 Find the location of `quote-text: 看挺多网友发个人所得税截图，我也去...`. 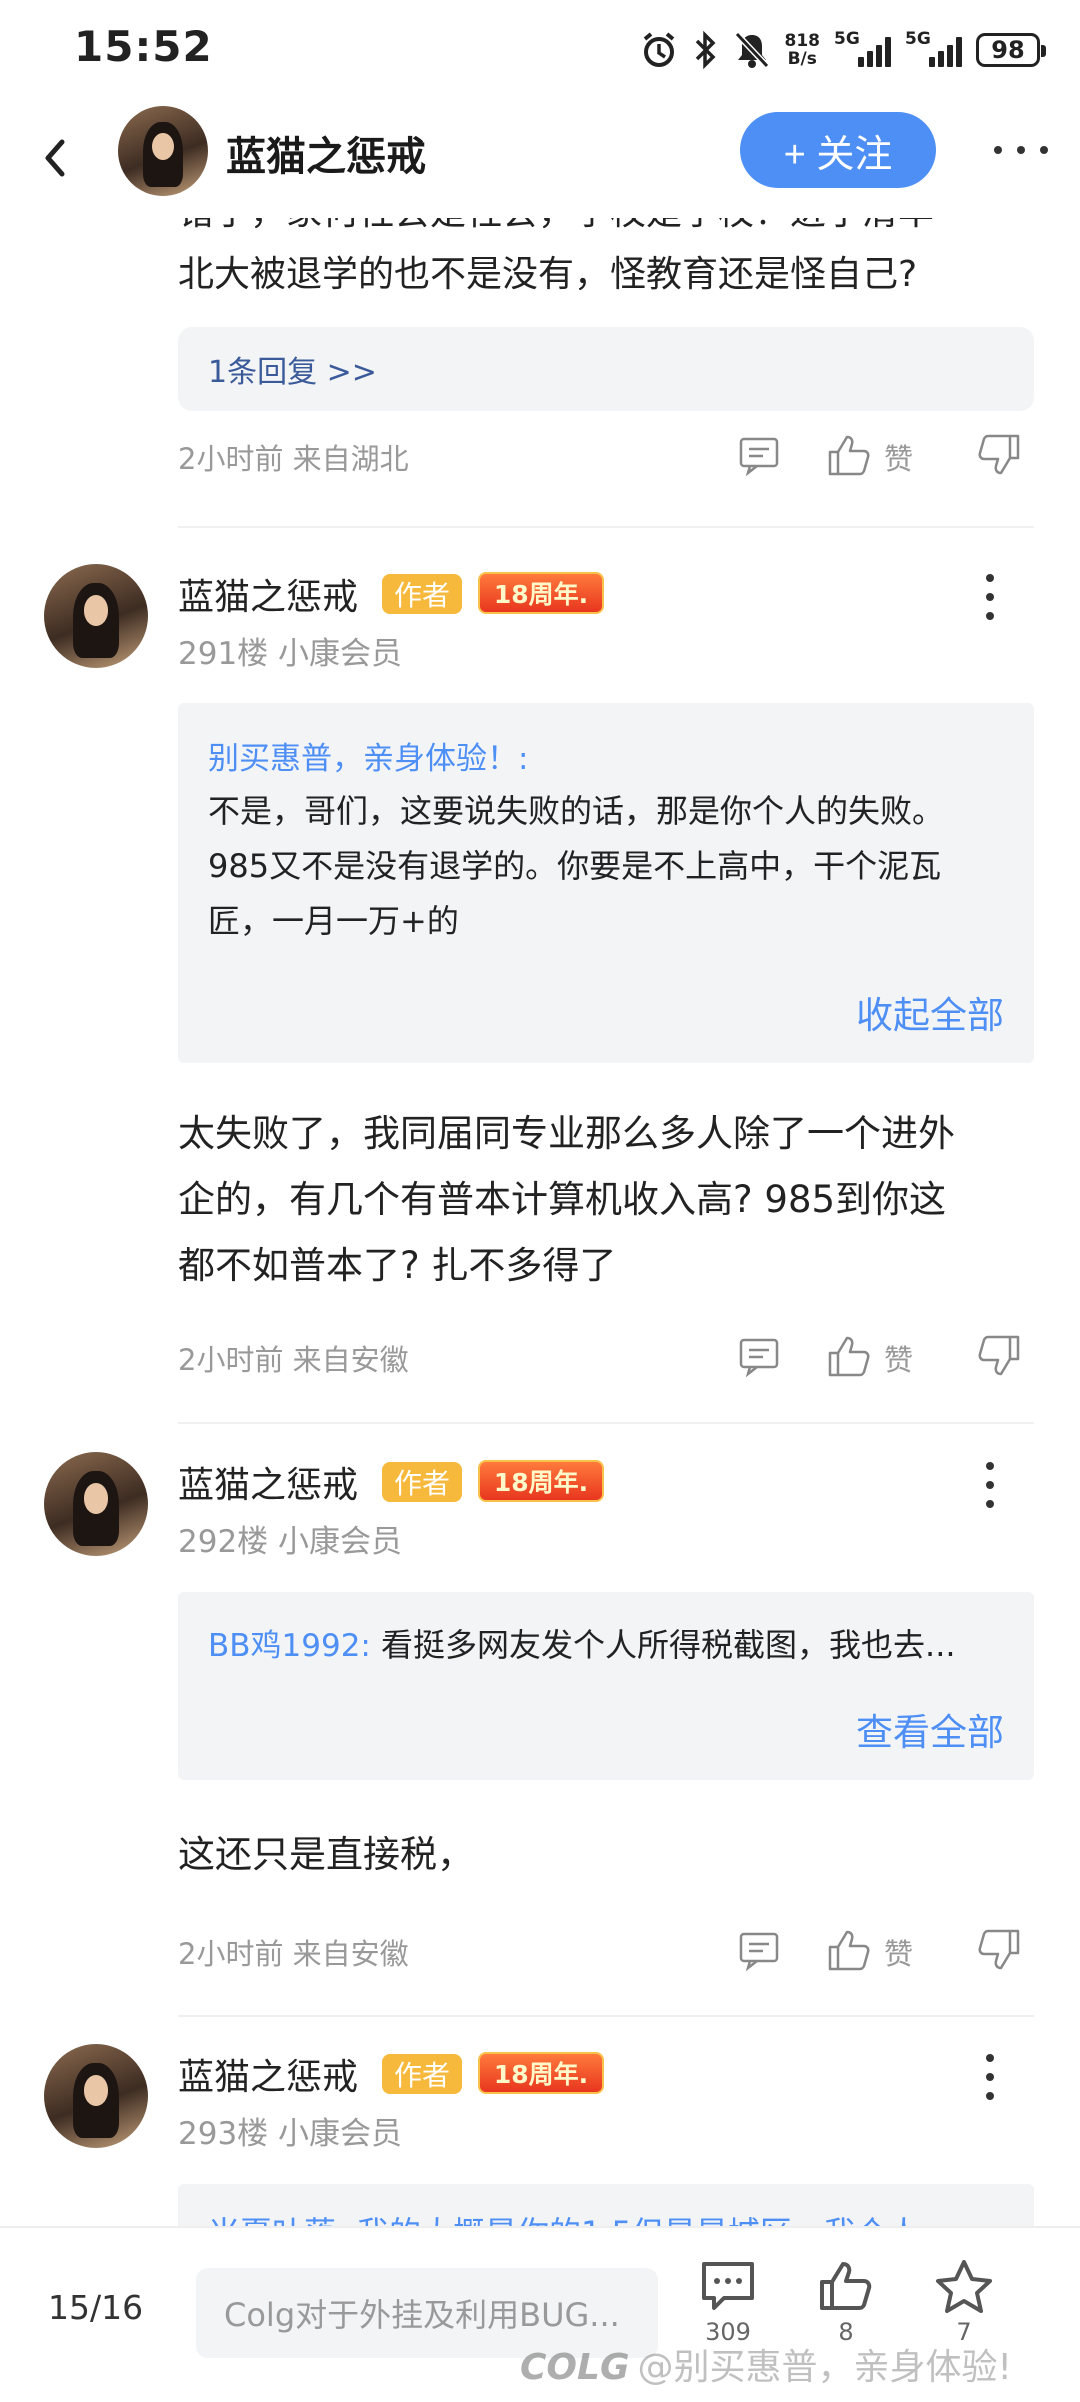

quote-text: 看挺多网友发个人所得税截图，我也去... is located at coordinates (668, 1645).